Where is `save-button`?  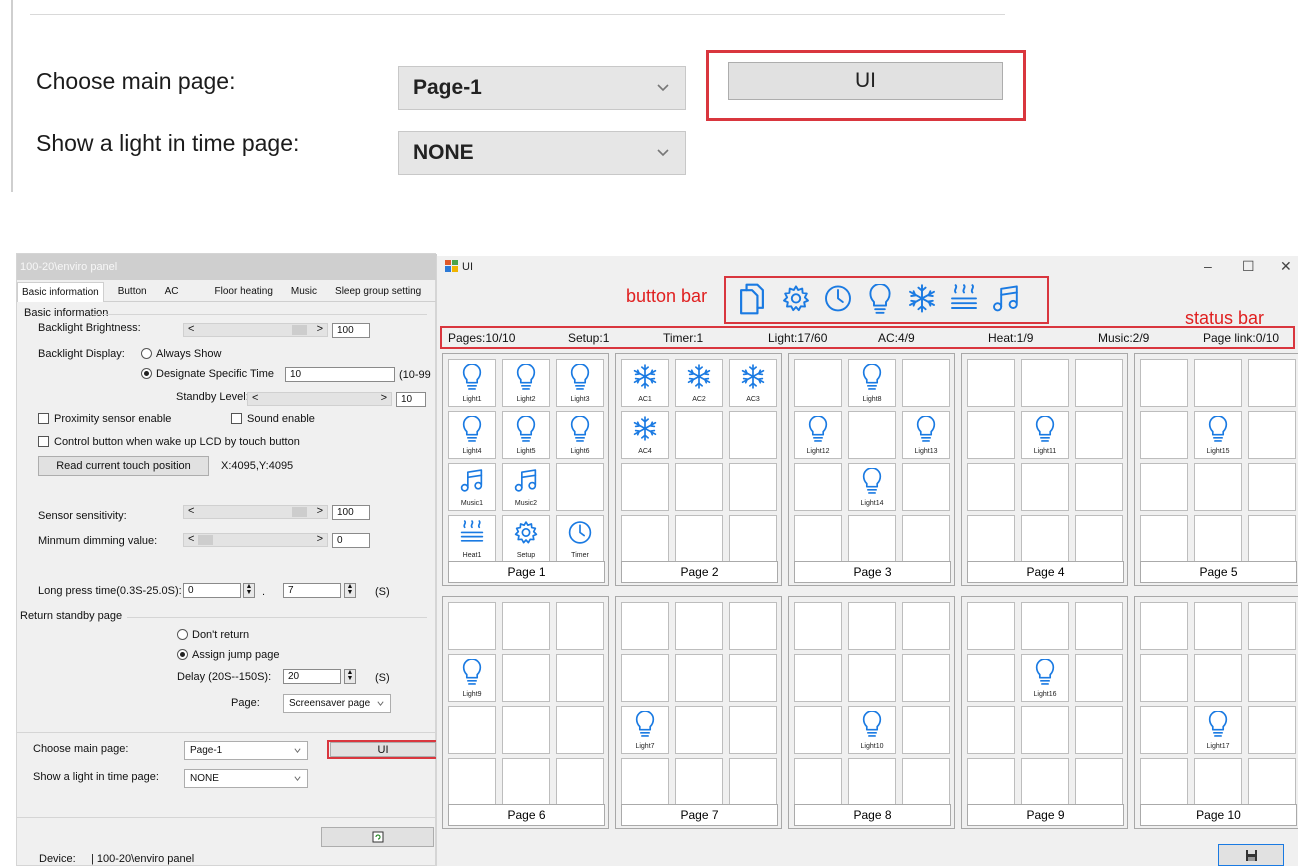
save-button is located at coordinates (1251, 855).